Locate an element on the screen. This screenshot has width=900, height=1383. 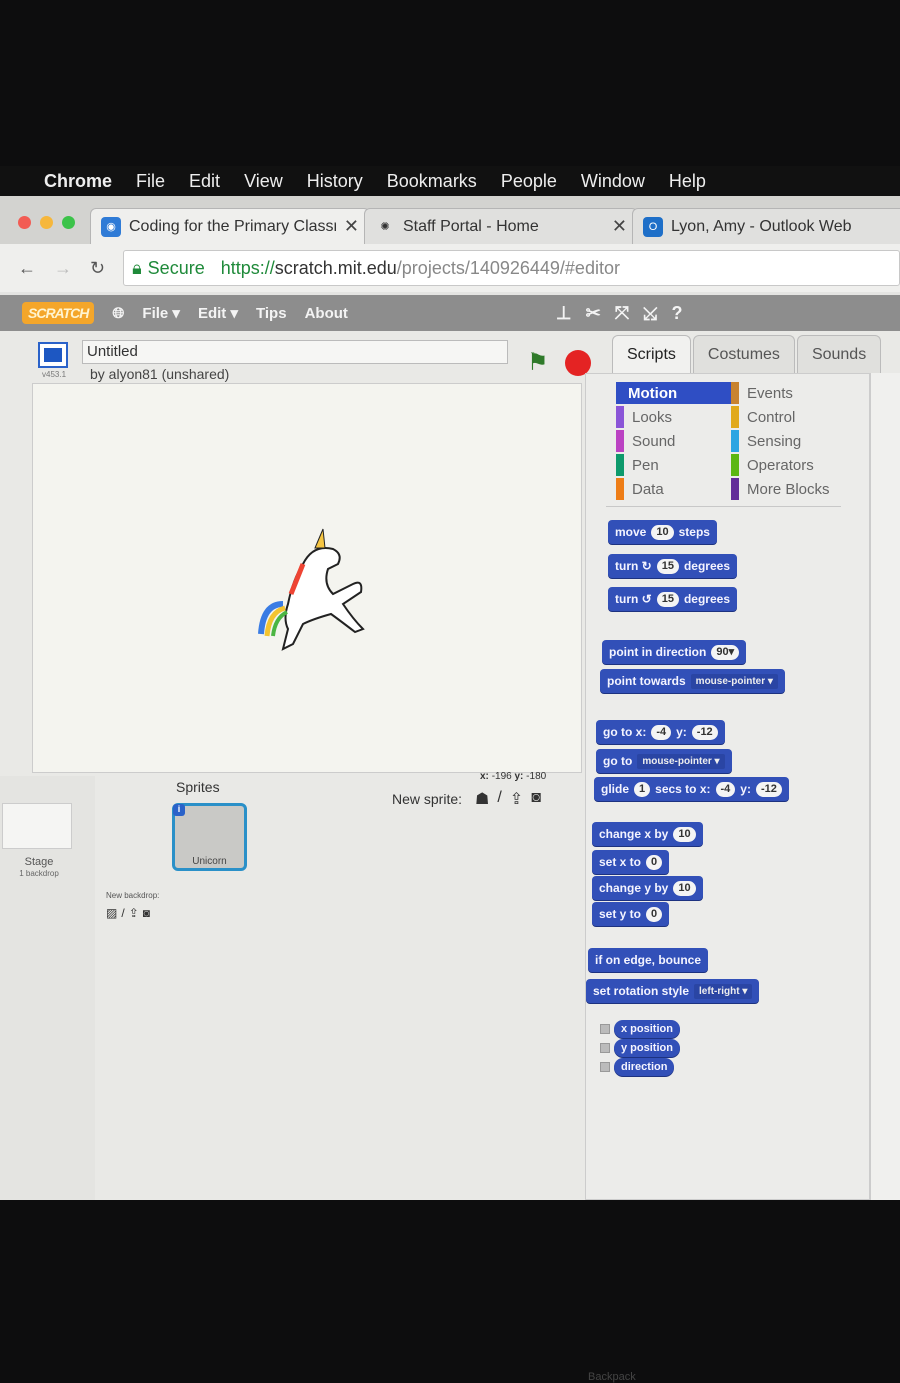
scratch-menu-about: About is located at coordinates (326, 313).